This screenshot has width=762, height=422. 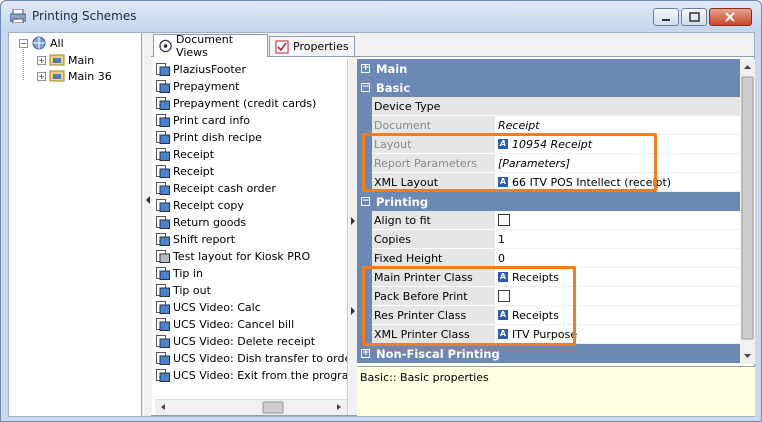 What do you see at coordinates (282, 46) in the screenshot?
I see `properties-icon` at bounding box center [282, 46].